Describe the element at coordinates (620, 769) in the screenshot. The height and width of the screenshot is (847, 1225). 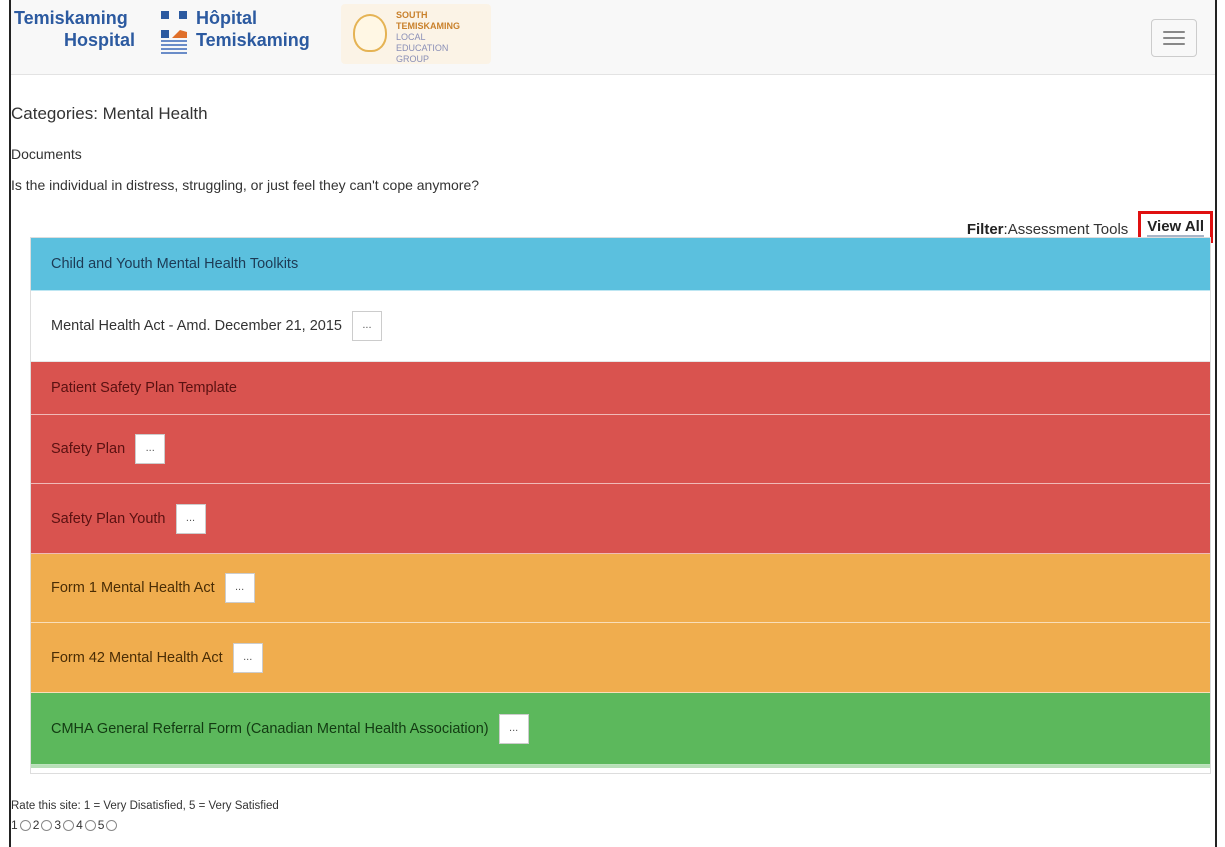
I see `list-footer` at that location.